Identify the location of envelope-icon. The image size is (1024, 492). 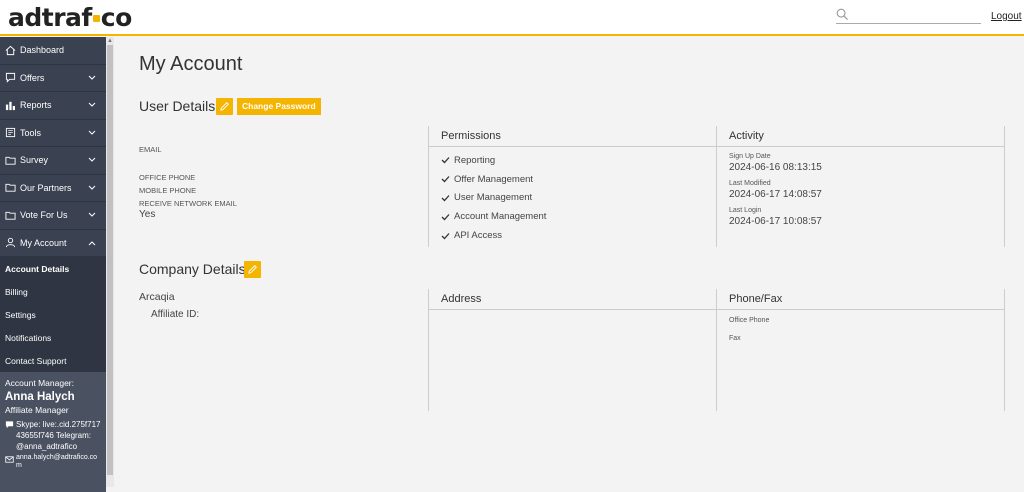
(9, 459).